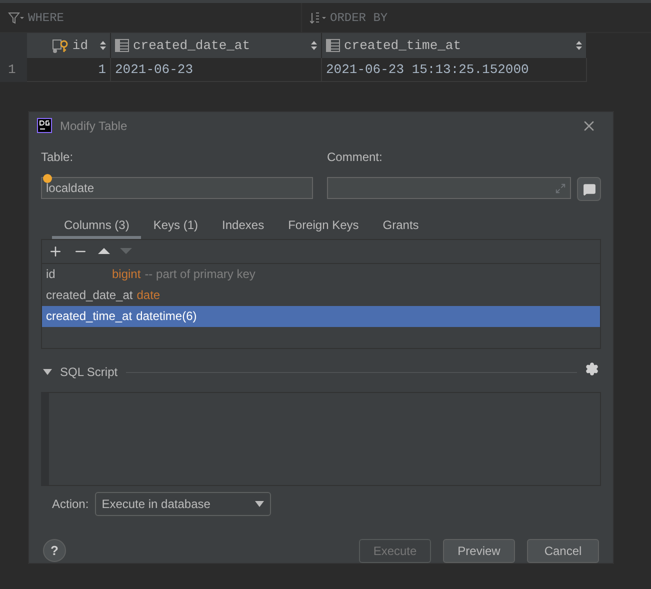 The width and height of the screenshot is (651, 589). Describe the element at coordinates (46, 17) in the screenshot. I see `filter-label: WHERE` at that location.